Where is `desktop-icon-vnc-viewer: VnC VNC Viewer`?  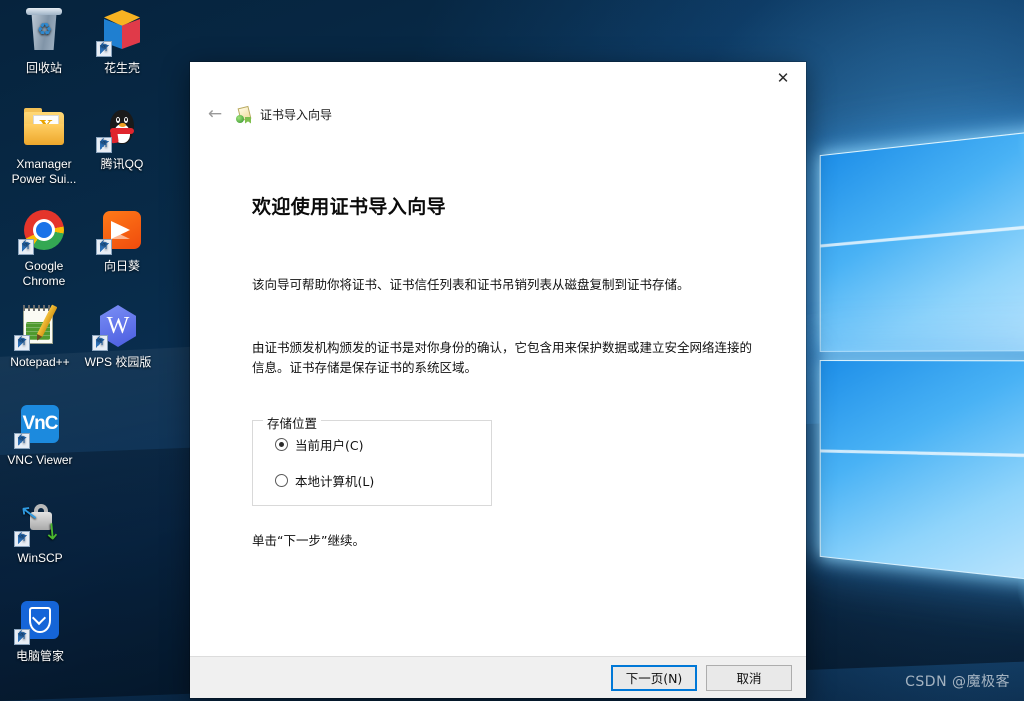 desktop-icon-vnc-viewer: VnC VNC Viewer is located at coordinates (40, 434).